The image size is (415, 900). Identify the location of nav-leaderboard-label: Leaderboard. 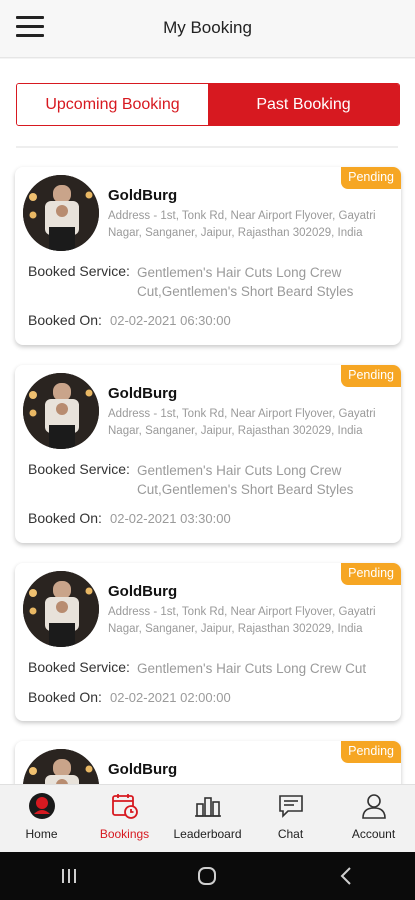
(207, 834).